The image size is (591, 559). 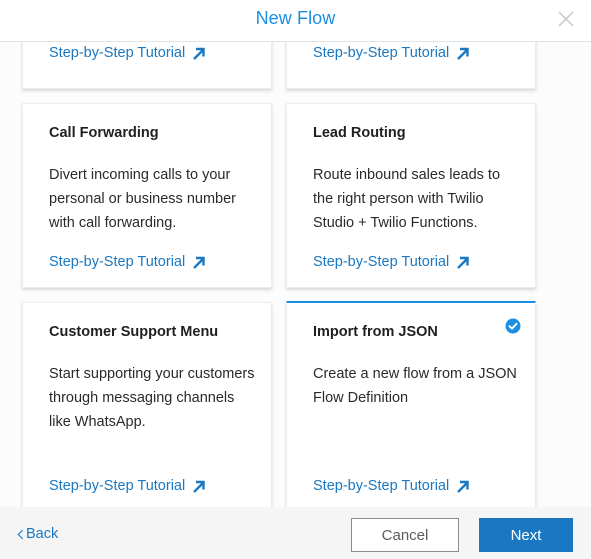 What do you see at coordinates (375, 332) in the screenshot?
I see `card-title: Import from JSON` at bounding box center [375, 332].